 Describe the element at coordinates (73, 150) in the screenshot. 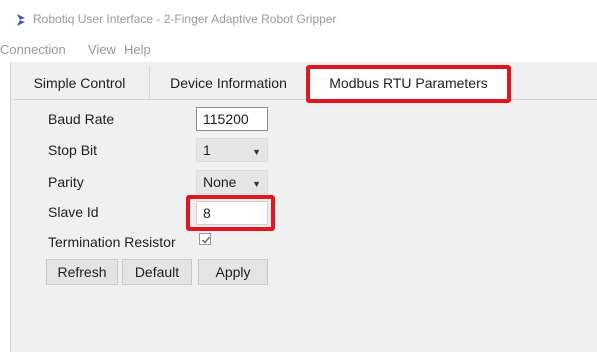

I see `stop-bit-label: Stop Bit` at that location.